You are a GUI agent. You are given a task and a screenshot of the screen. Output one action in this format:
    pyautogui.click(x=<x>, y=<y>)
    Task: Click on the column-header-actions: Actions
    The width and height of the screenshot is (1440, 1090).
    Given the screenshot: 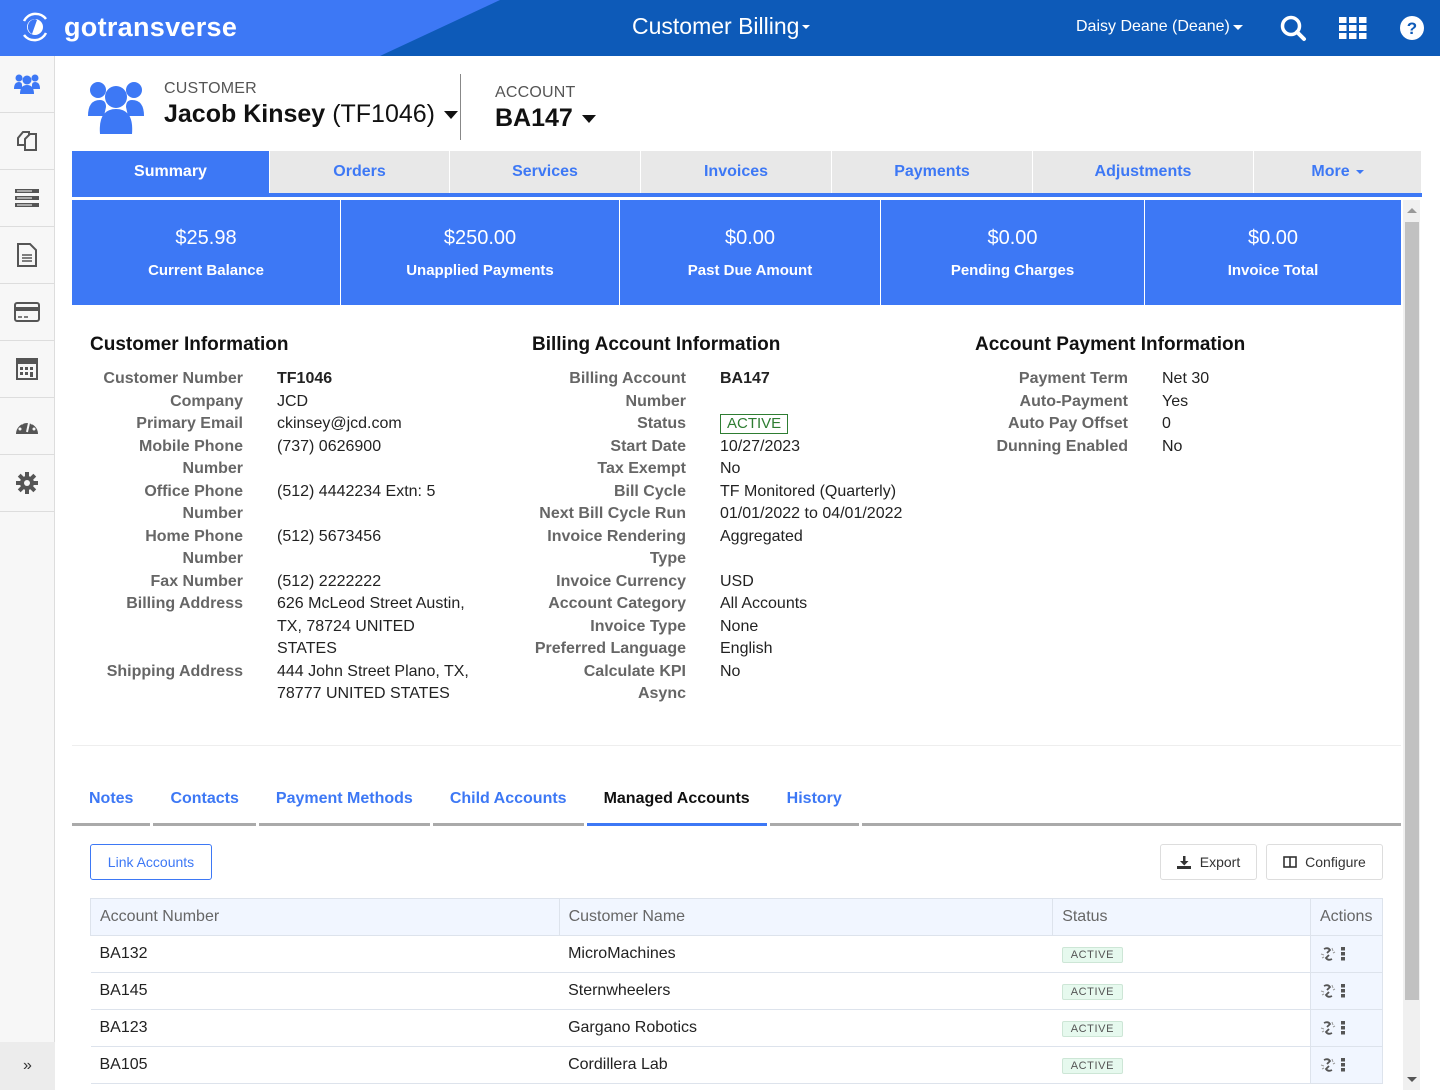 What is the action you would take?
    pyautogui.click(x=1346, y=917)
    